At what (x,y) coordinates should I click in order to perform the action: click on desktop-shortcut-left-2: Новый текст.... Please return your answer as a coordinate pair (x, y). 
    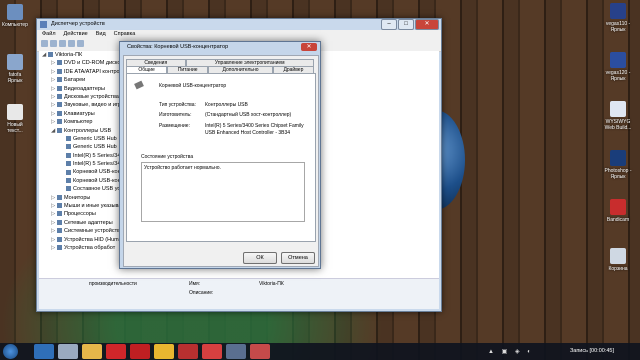
    Looking at the image, I should click on (17, 119).